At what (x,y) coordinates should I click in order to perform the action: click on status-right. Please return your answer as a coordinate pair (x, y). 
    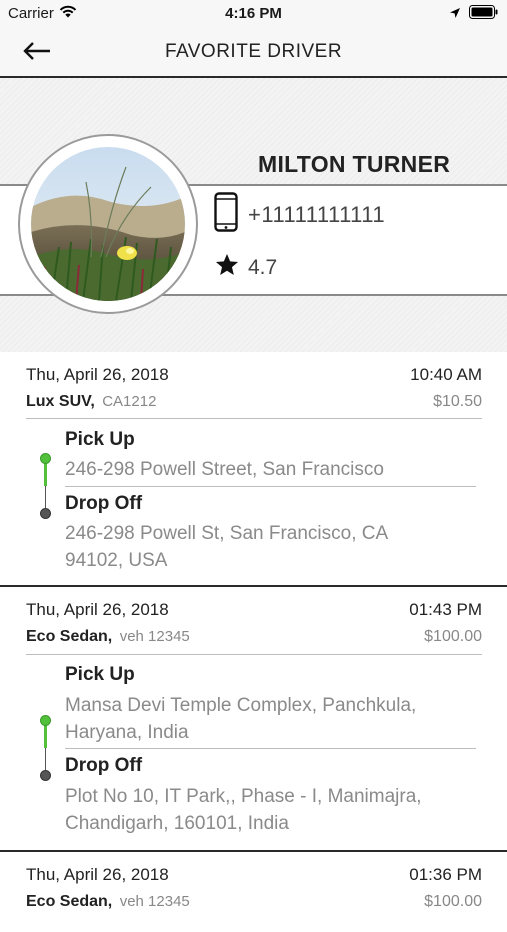
    Looking at the image, I should click on (474, 14).